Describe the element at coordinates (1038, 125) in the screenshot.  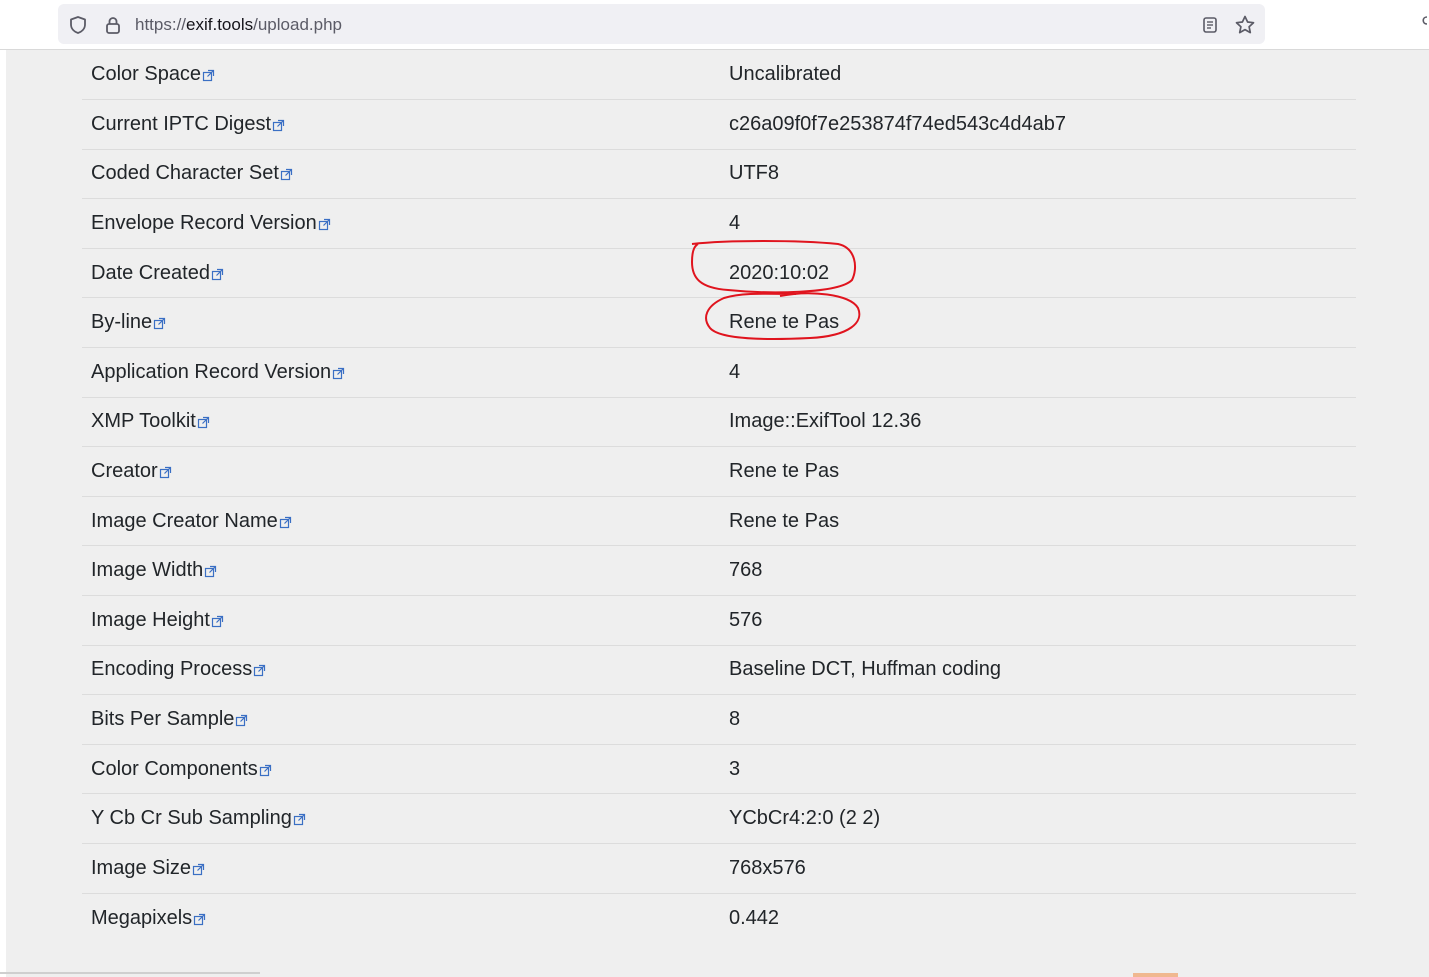
I see `row-value-cell: c26a09f0f7e253874f74ed543c4d4ab7` at that location.